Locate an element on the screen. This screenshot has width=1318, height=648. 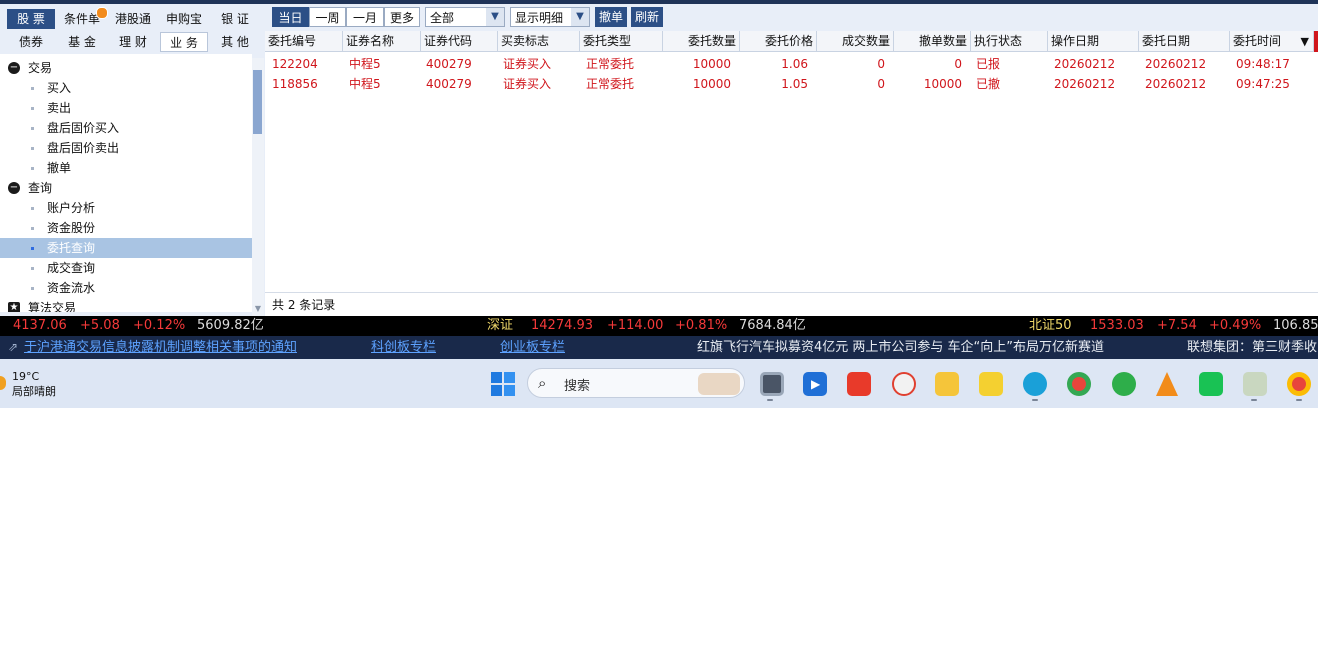
tab-stocks: 股 票 is located at coordinates (31, 19).